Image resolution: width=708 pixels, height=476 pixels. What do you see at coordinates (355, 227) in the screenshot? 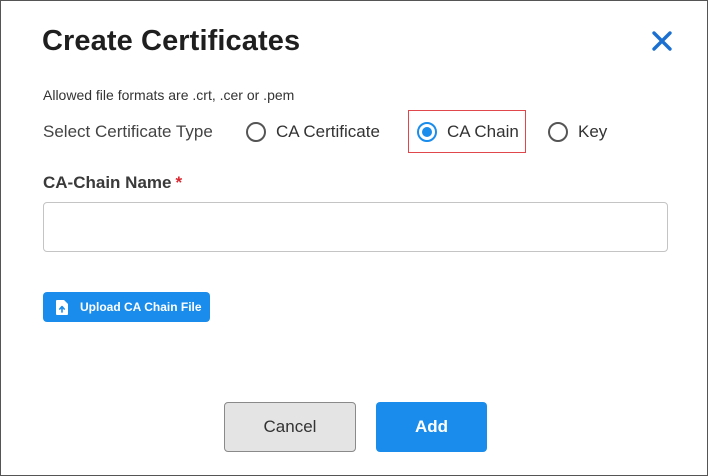
I see `ca-chain-name-input` at bounding box center [355, 227].